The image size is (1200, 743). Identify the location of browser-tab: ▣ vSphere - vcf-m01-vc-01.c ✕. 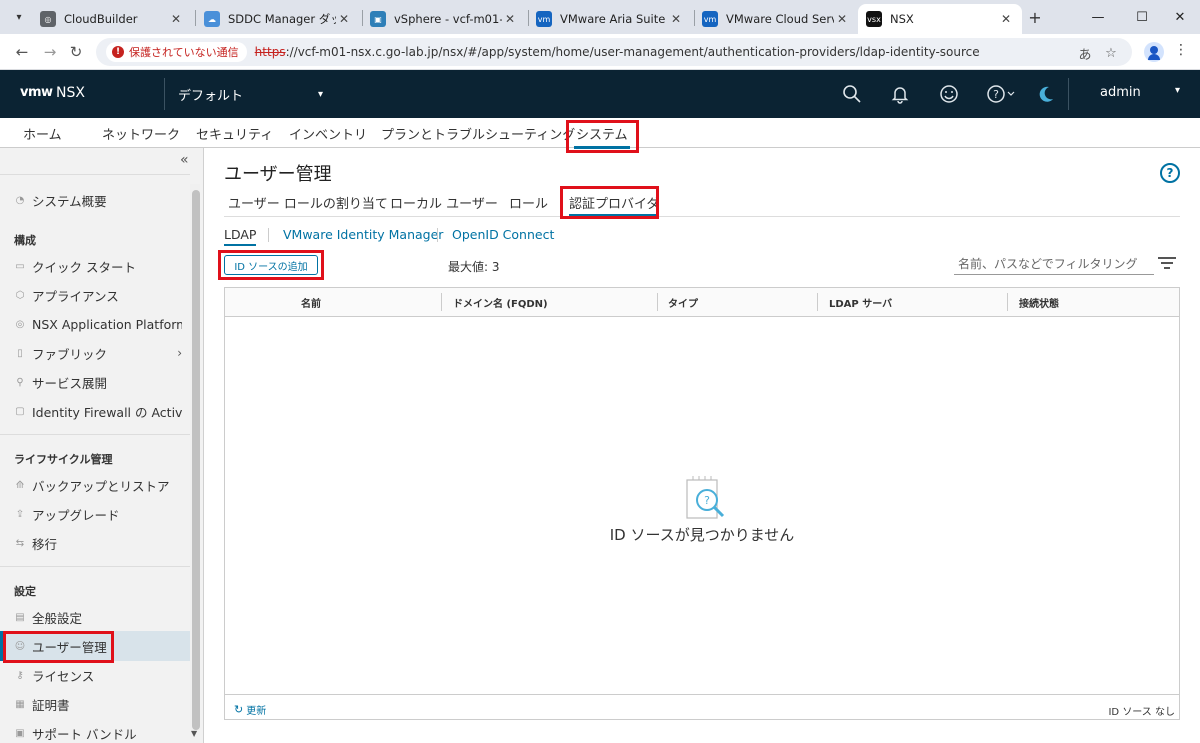
(444, 19).